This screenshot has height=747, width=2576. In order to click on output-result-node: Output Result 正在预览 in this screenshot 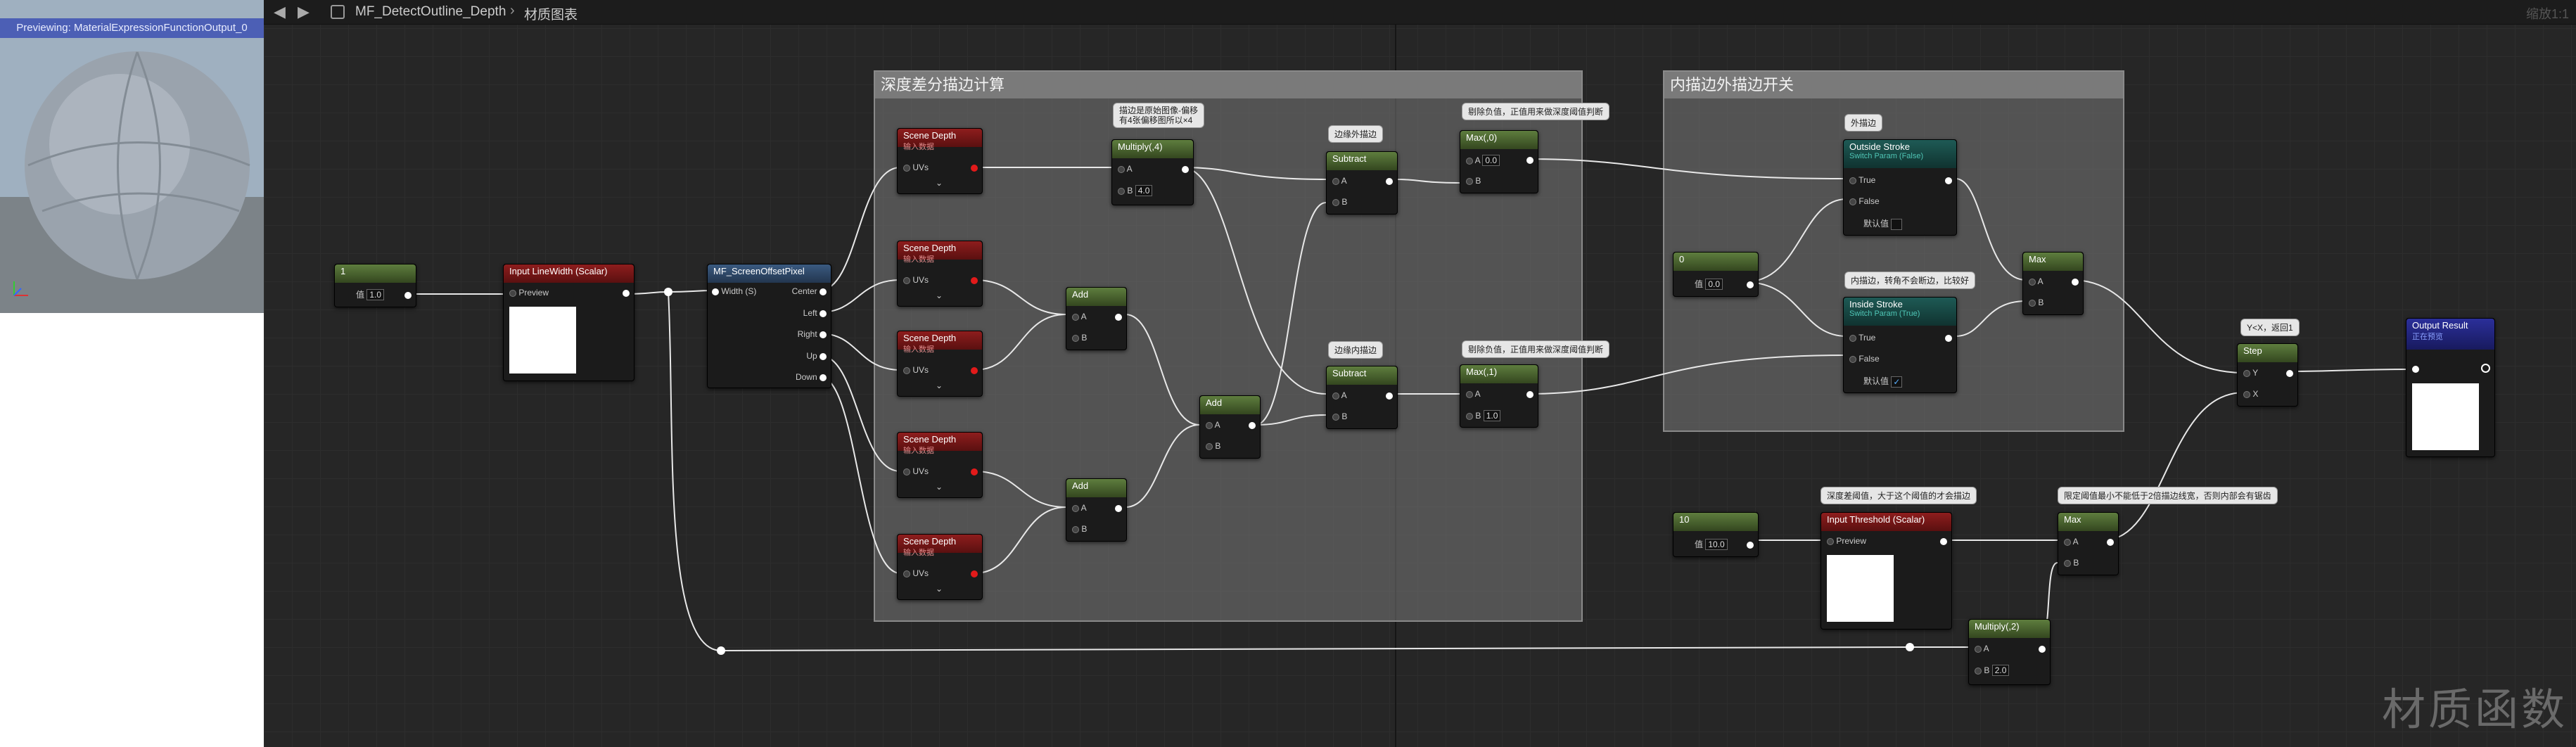, I will do `click(2450, 387)`.